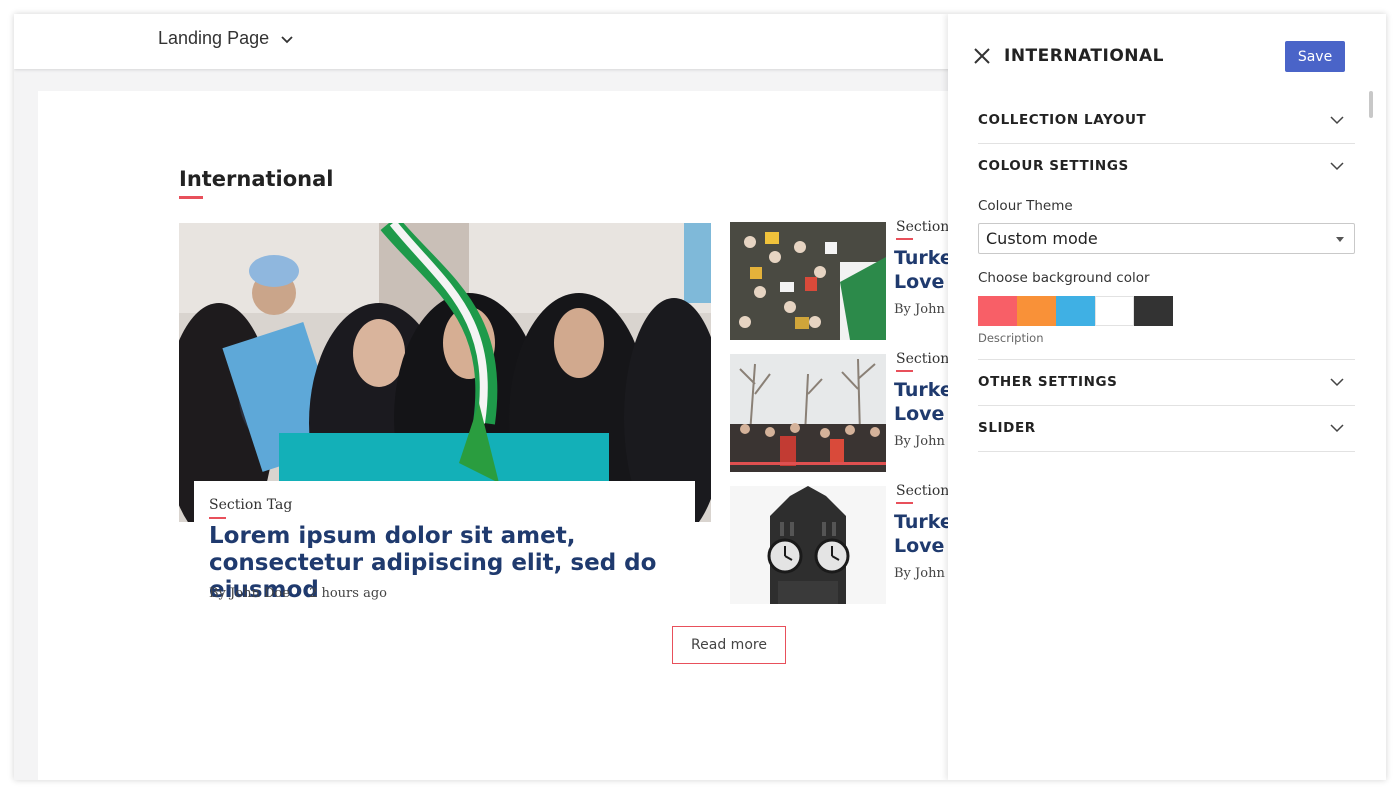 This screenshot has height=793, width=1400. Describe the element at coordinates (1166, 383) in the screenshot. I see `accordion-other-settings: OTHER SETTINGS` at that location.